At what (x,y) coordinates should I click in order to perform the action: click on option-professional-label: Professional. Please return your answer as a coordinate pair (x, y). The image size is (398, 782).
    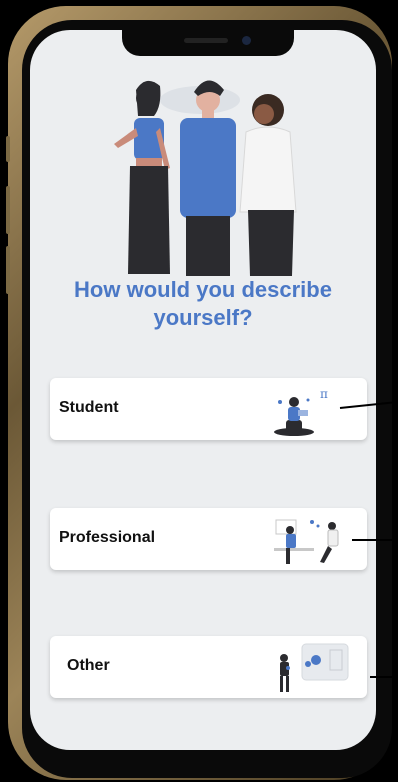
    Looking at the image, I should click on (107, 537).